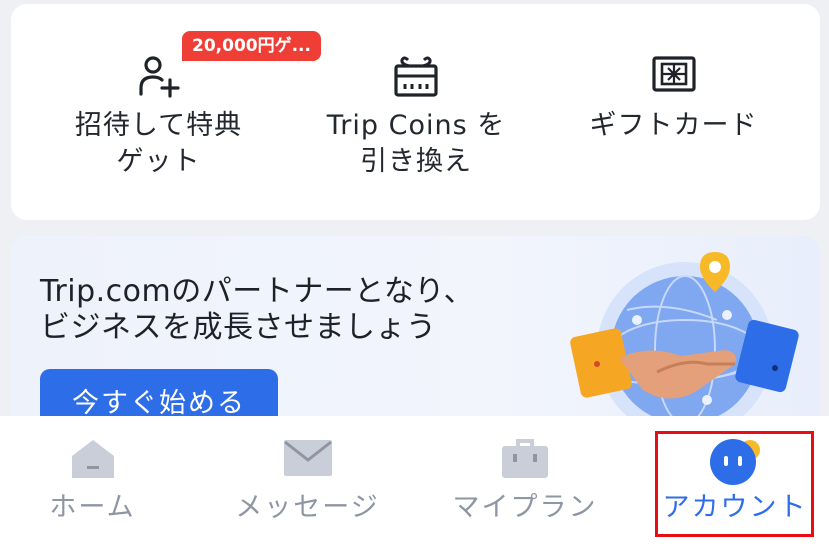  What do you see at coordinates (525, 486) in the screenshot?
I see `tab-my-plans: マイプラン` at bounding box center [525, 486].